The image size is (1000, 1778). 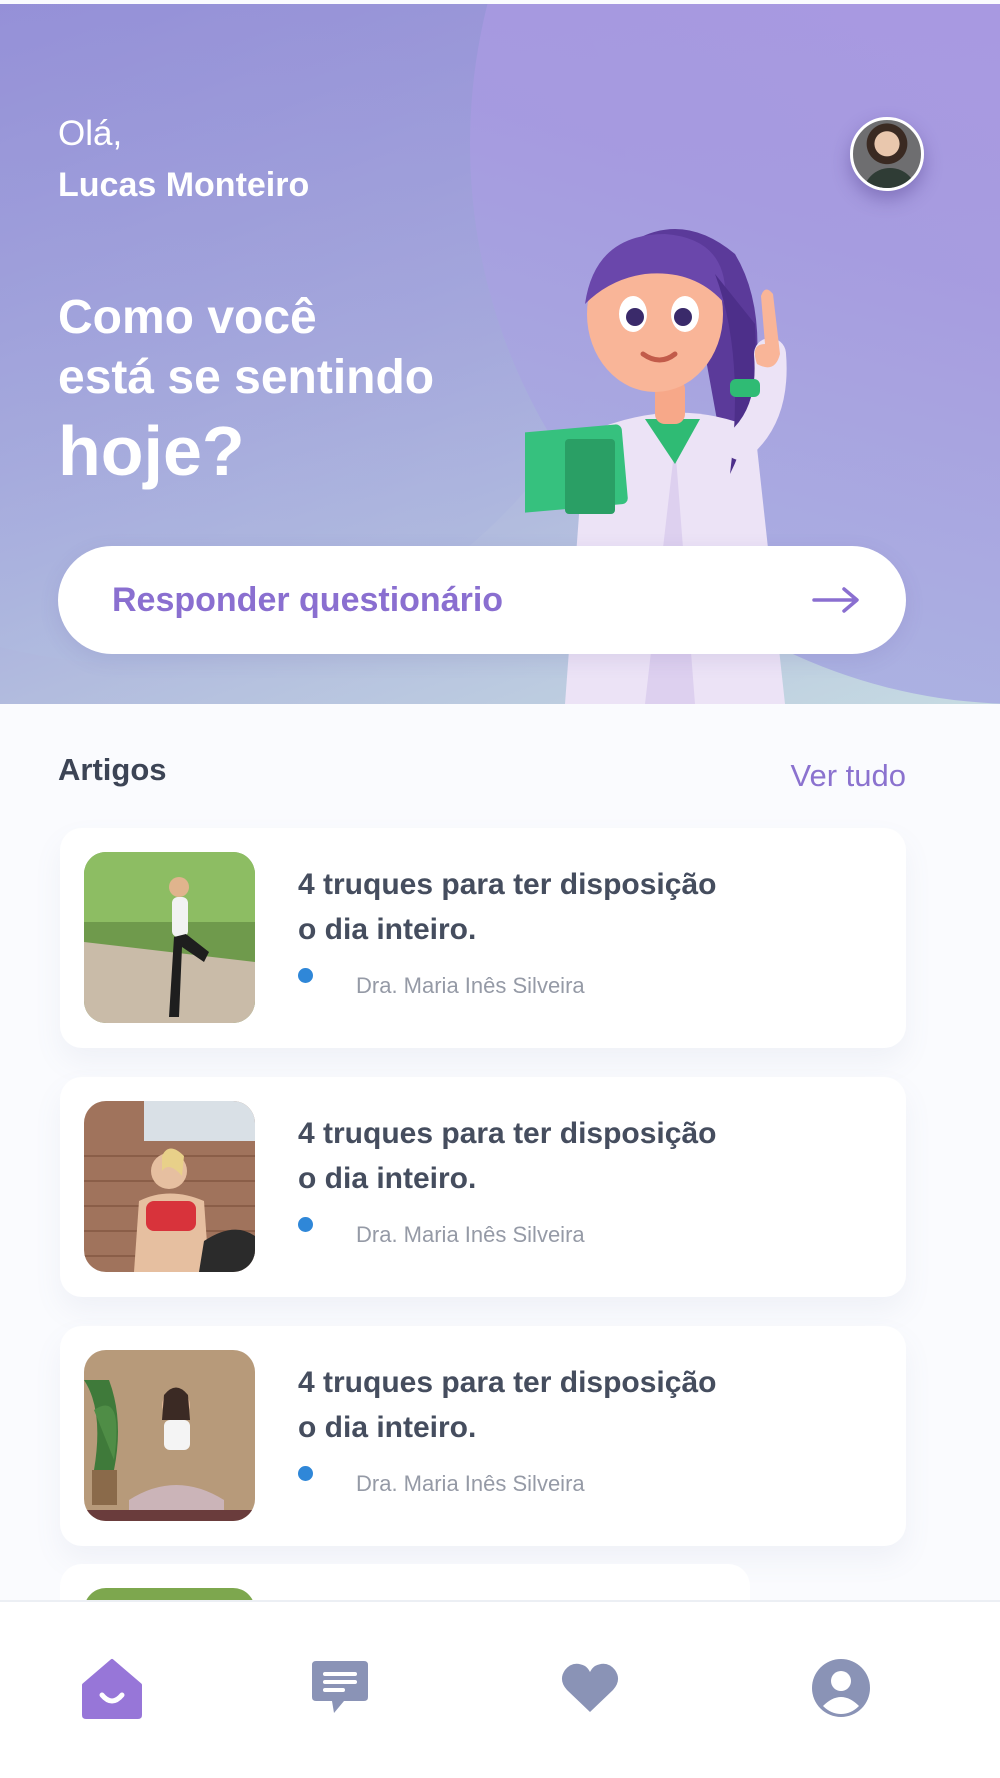 I want to click on questionnaire-button-label: Responder questionário, so click(x=308, y=599).